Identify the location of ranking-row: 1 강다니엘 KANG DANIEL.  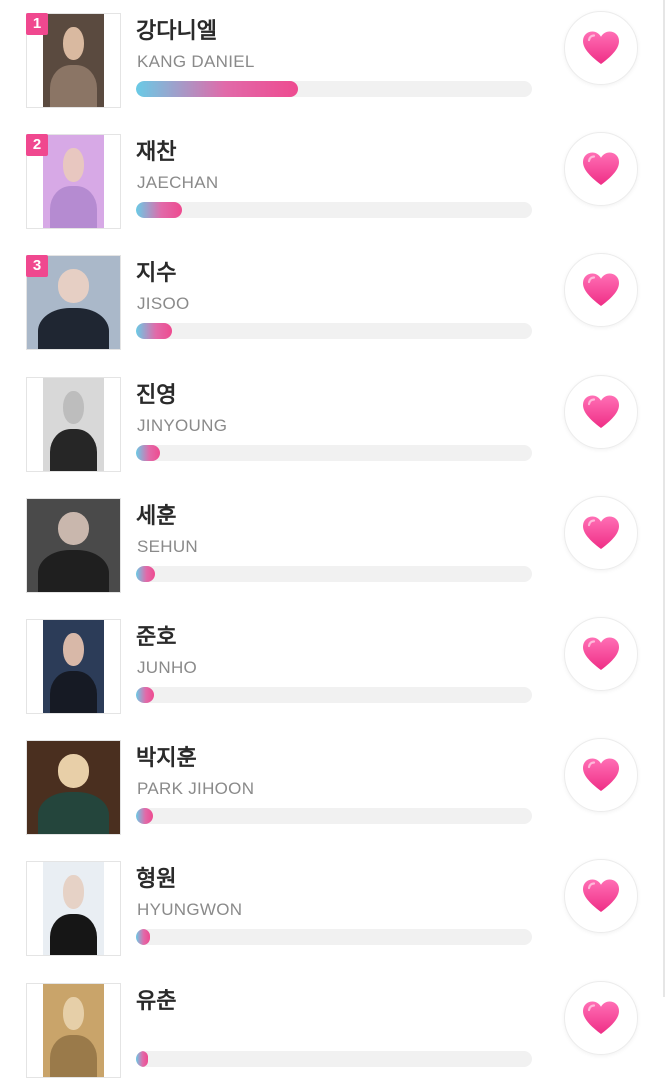
(332, 60).